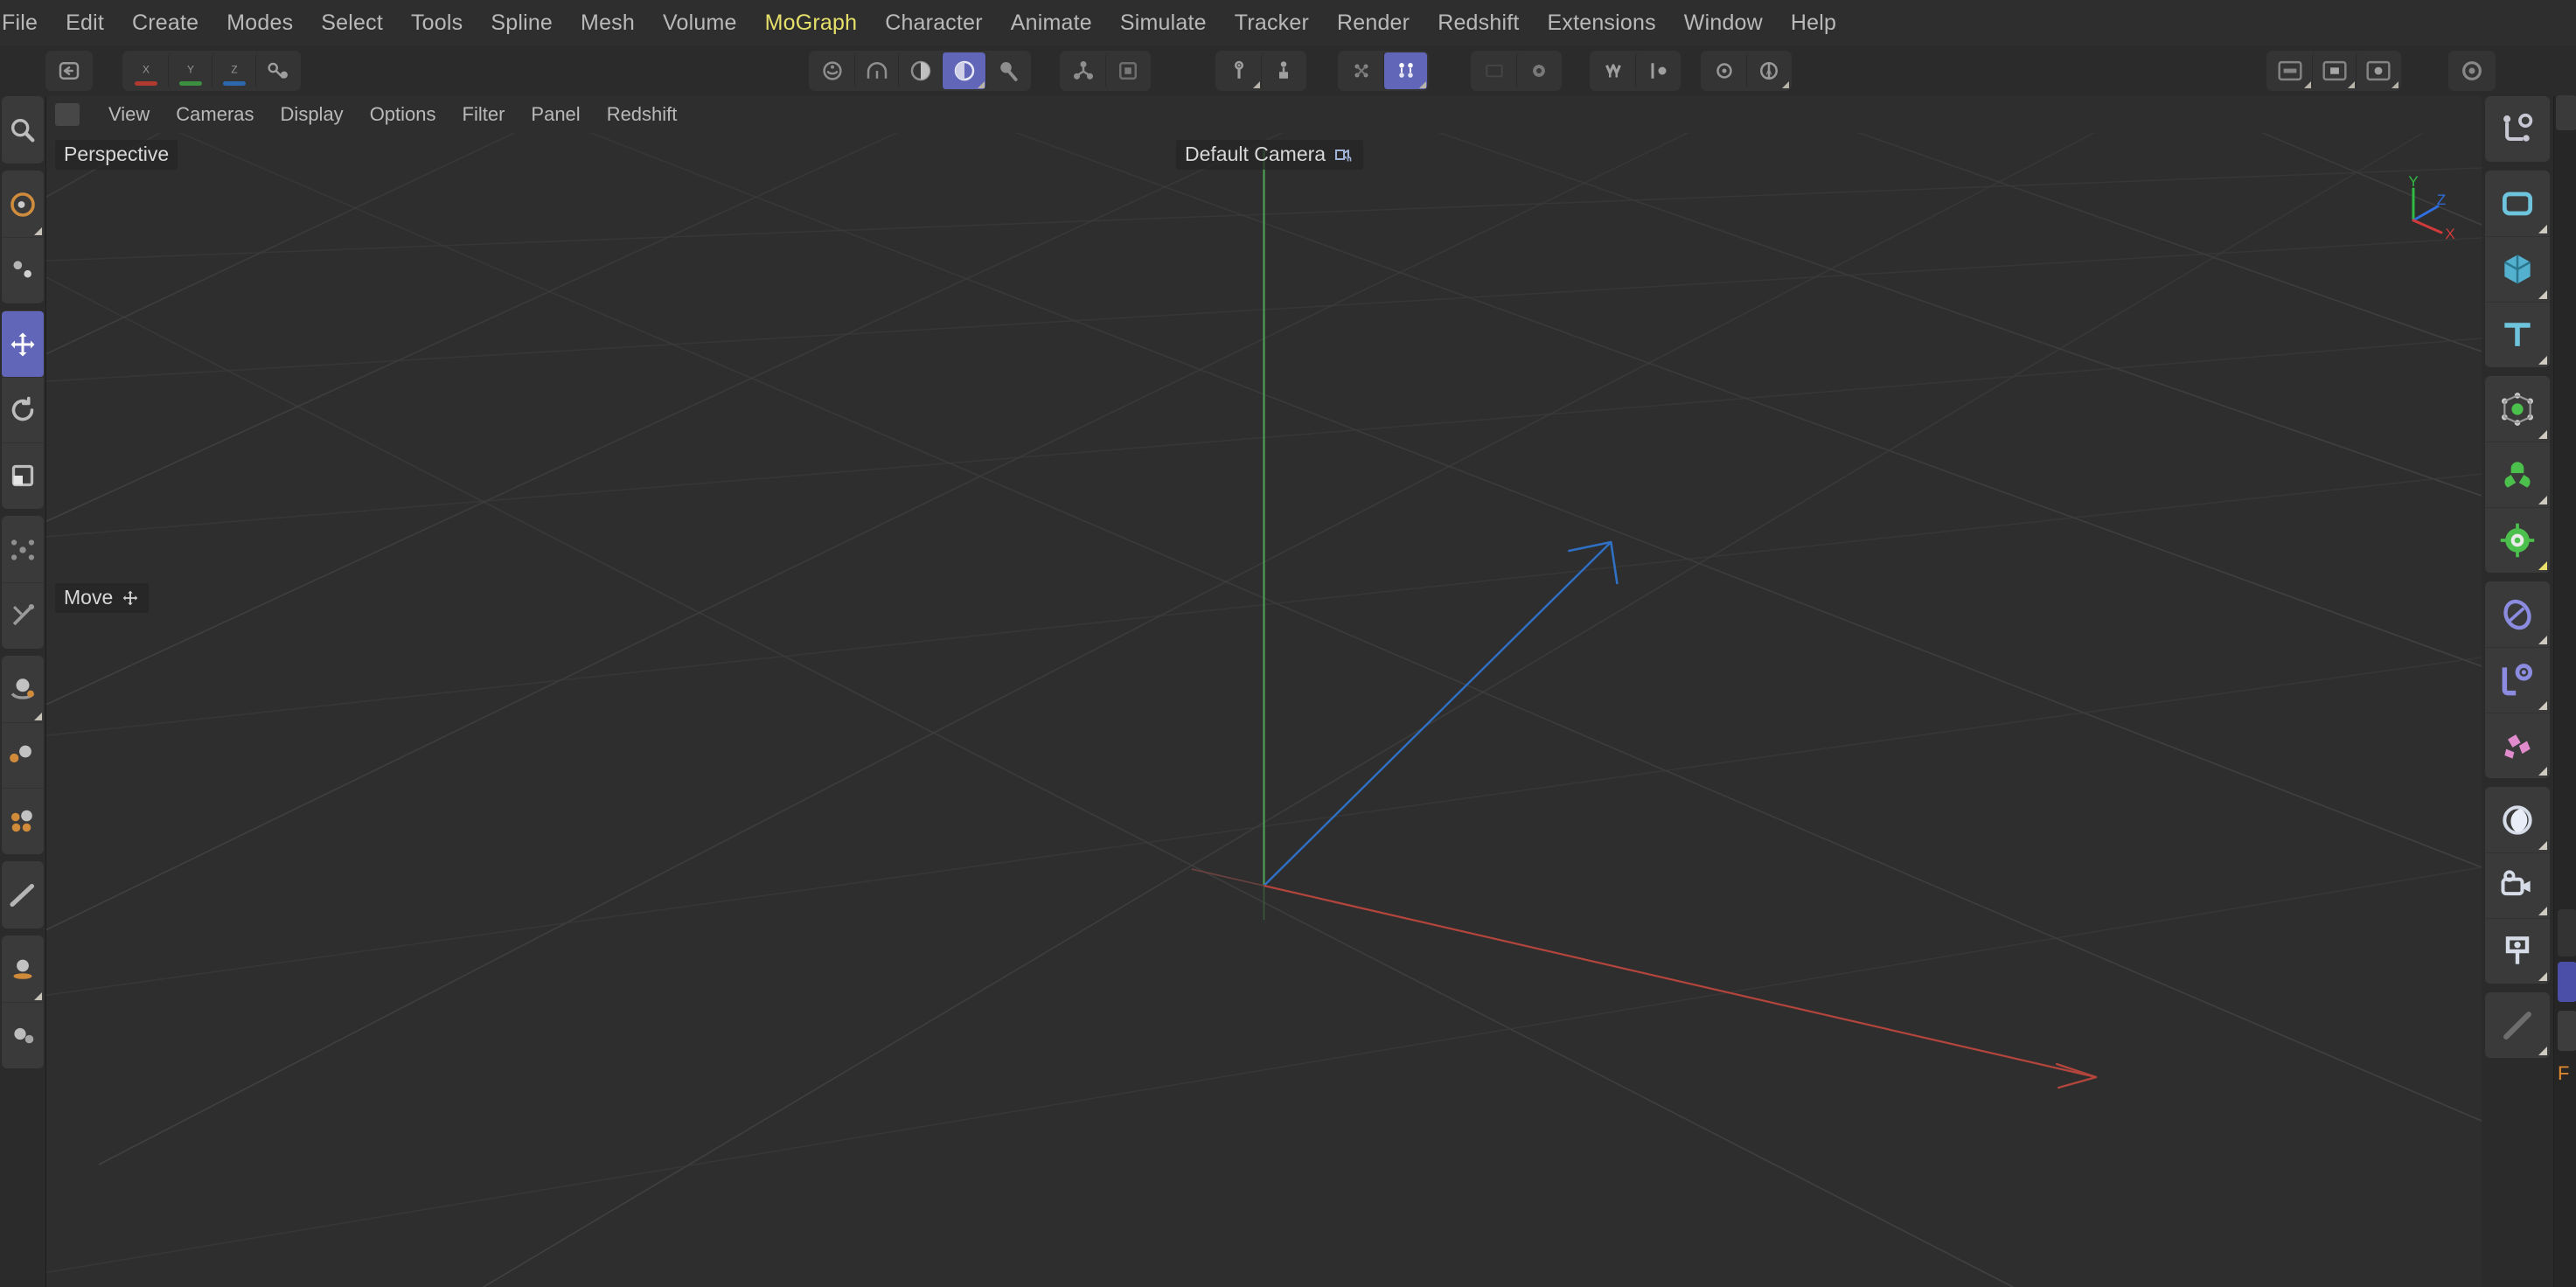 This screenshot has height=1287, width=2576. I want to click on viewport-view-name: Perspective, so click(117, 154).